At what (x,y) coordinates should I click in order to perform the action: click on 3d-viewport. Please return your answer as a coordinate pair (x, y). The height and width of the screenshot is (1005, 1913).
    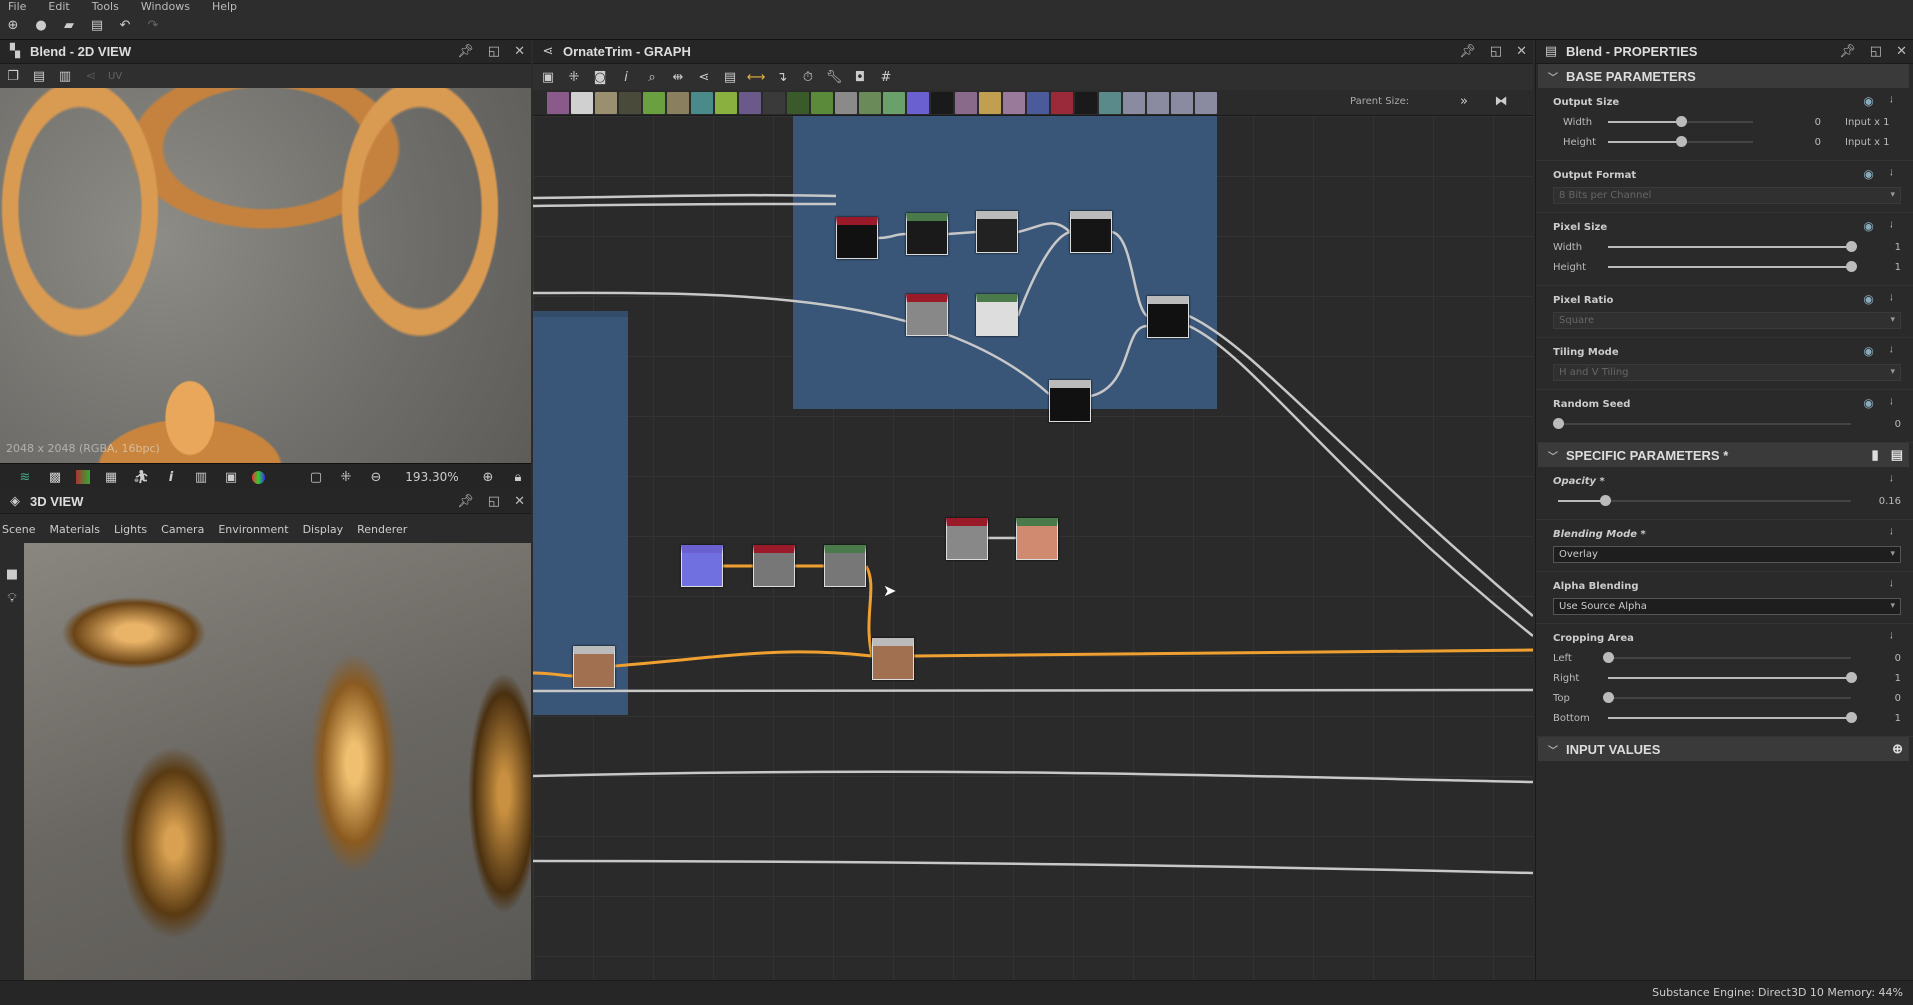
    Looking at the image, I should click on (277, 761).